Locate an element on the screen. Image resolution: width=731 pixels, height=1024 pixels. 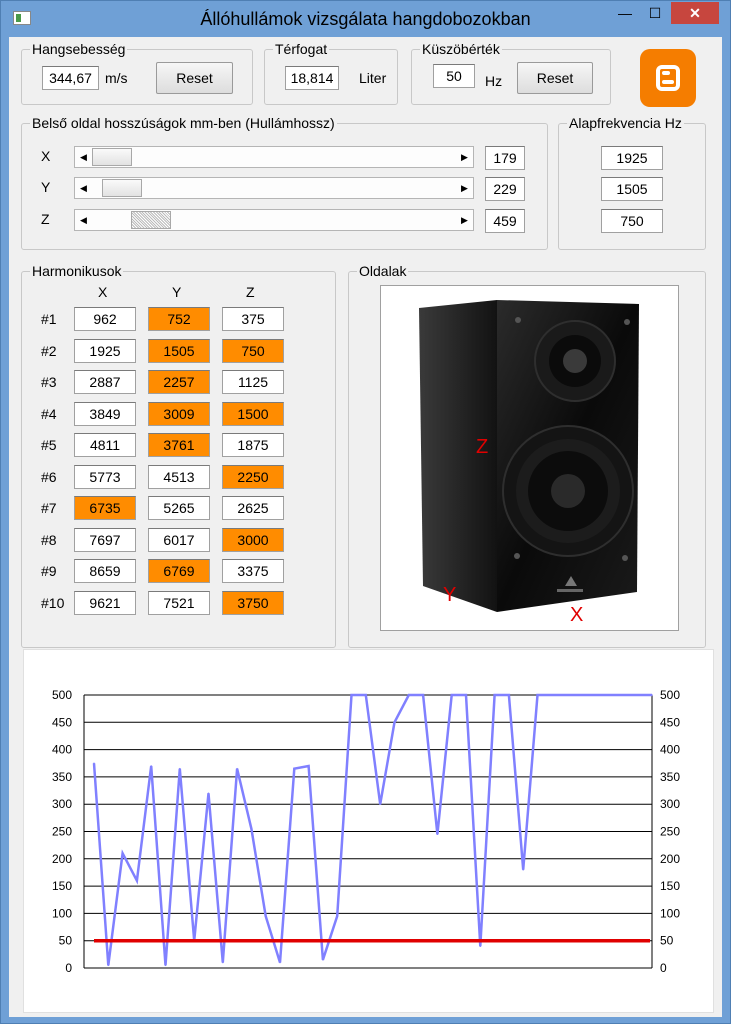
dimension-x-value: 179 is located at coordinates (505, 158).